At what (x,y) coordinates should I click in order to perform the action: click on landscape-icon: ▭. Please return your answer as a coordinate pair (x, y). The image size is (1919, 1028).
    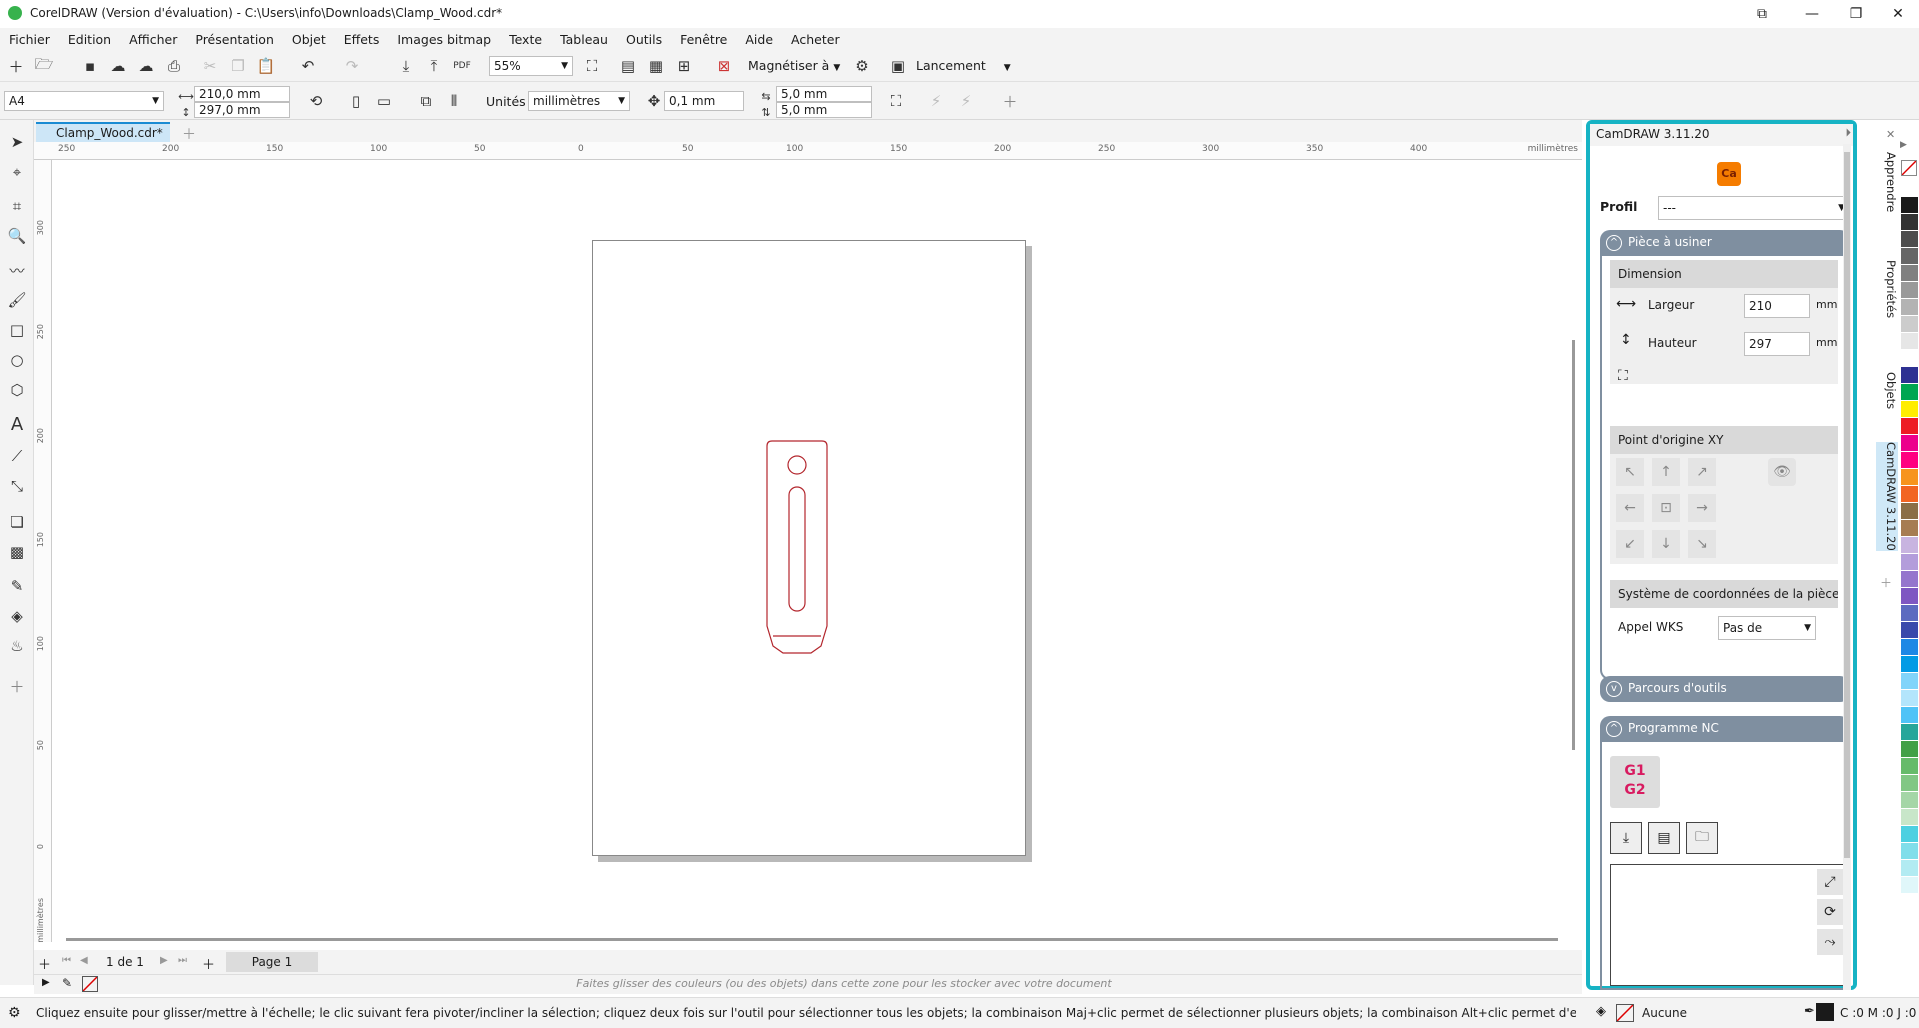
    Looking at the image, I should click on (384, 101).